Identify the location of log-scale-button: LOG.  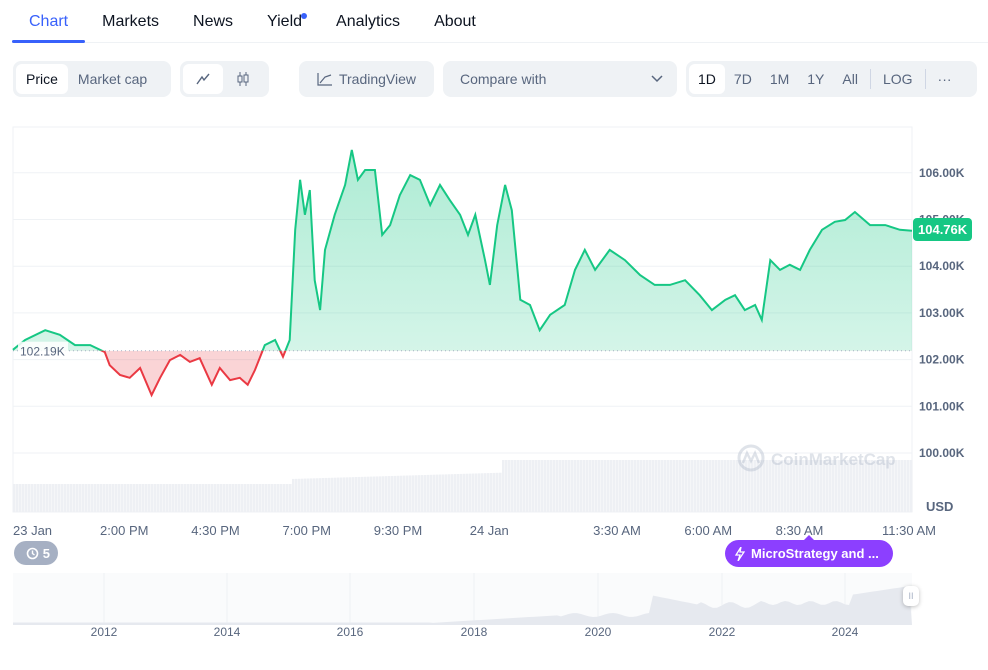
(898, 79).